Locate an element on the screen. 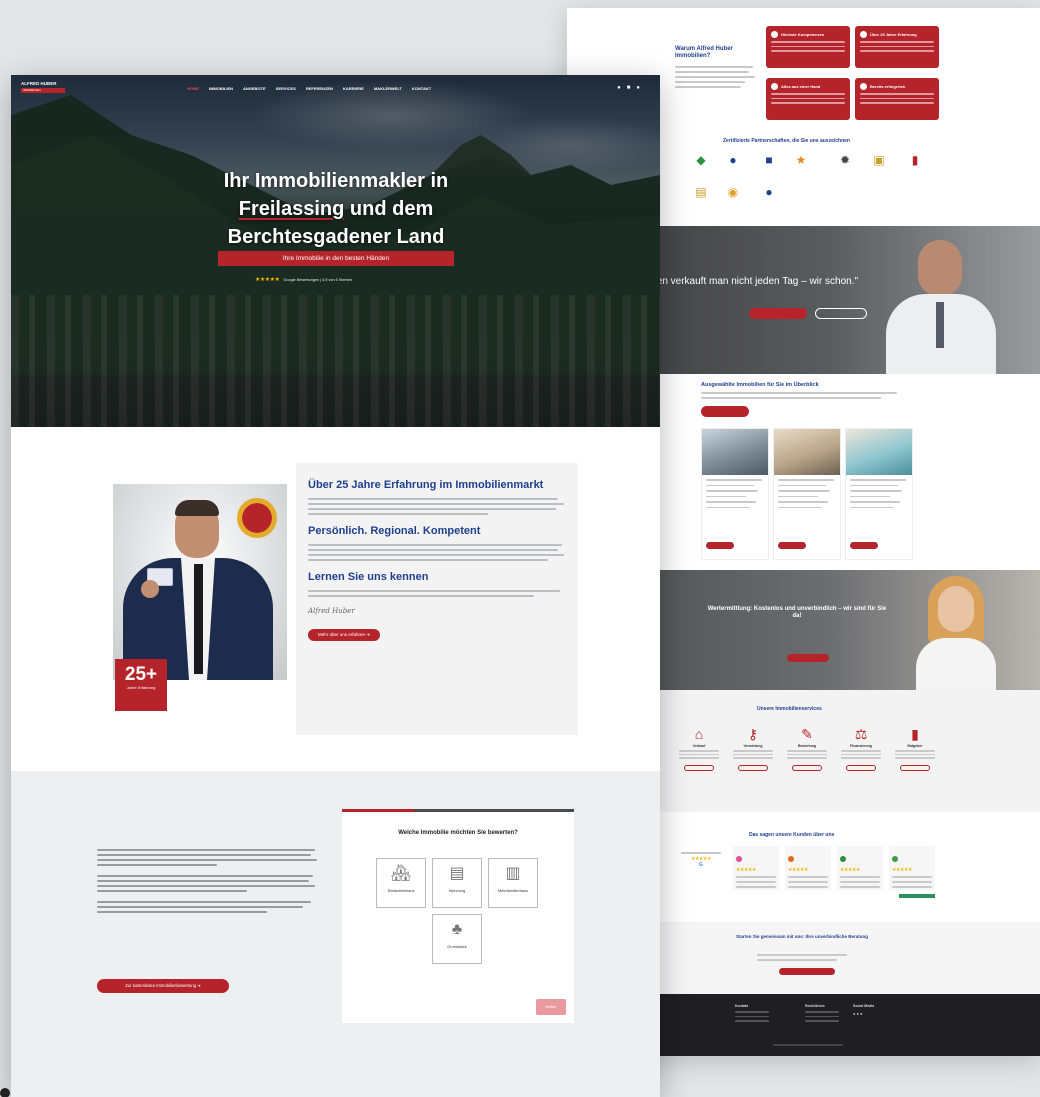 The height and width of the screenshot is (1097, 1040). nav-item-home: HOME is located at coordinates (193, 88).